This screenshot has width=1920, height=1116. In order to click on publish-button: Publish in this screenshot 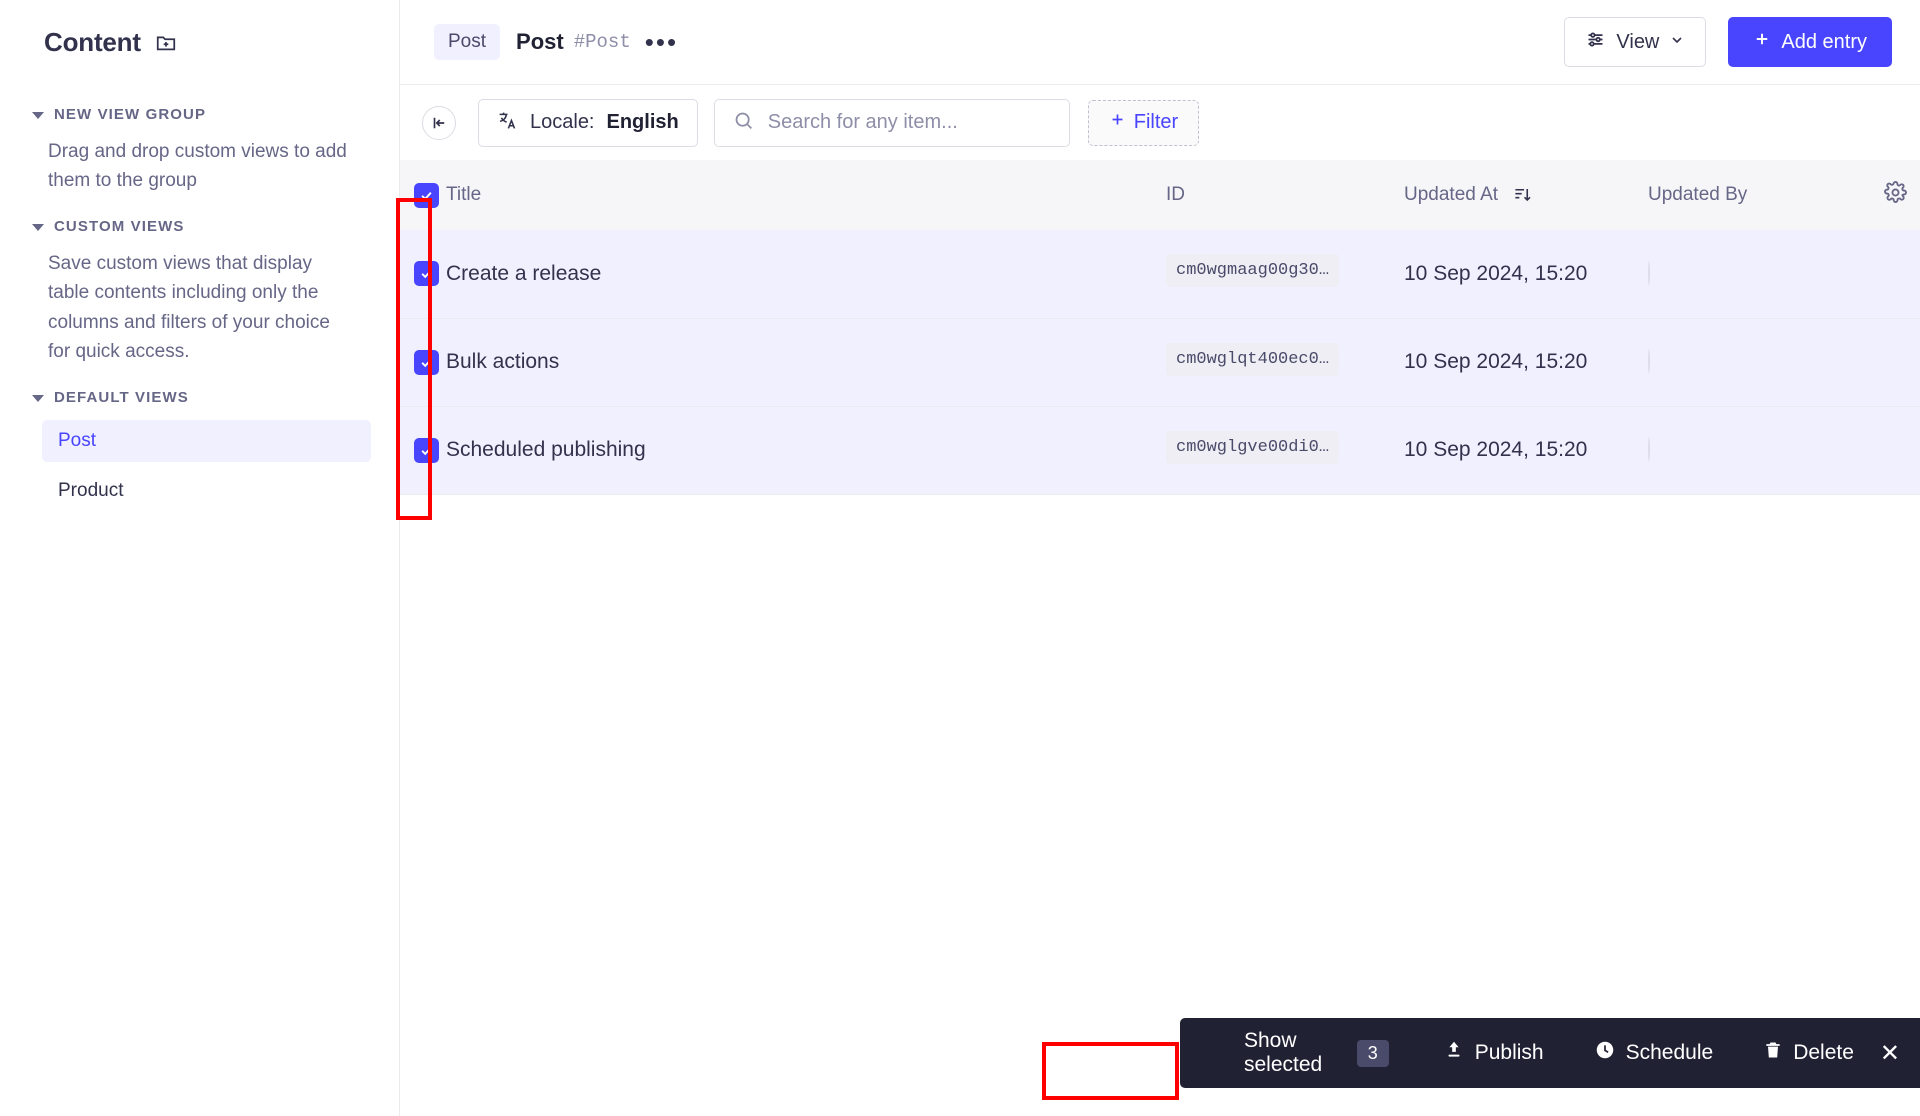, I will do `click(1493, 1053)`.